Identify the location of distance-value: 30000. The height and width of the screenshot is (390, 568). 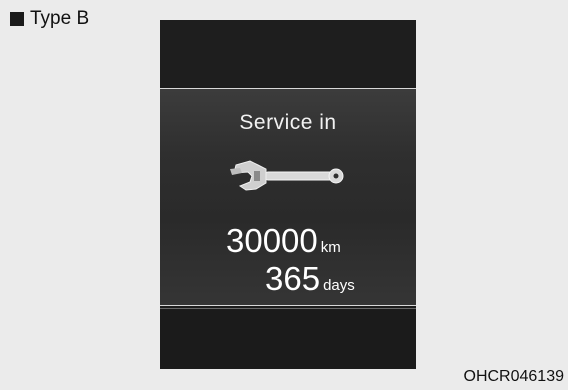
(272, 240).